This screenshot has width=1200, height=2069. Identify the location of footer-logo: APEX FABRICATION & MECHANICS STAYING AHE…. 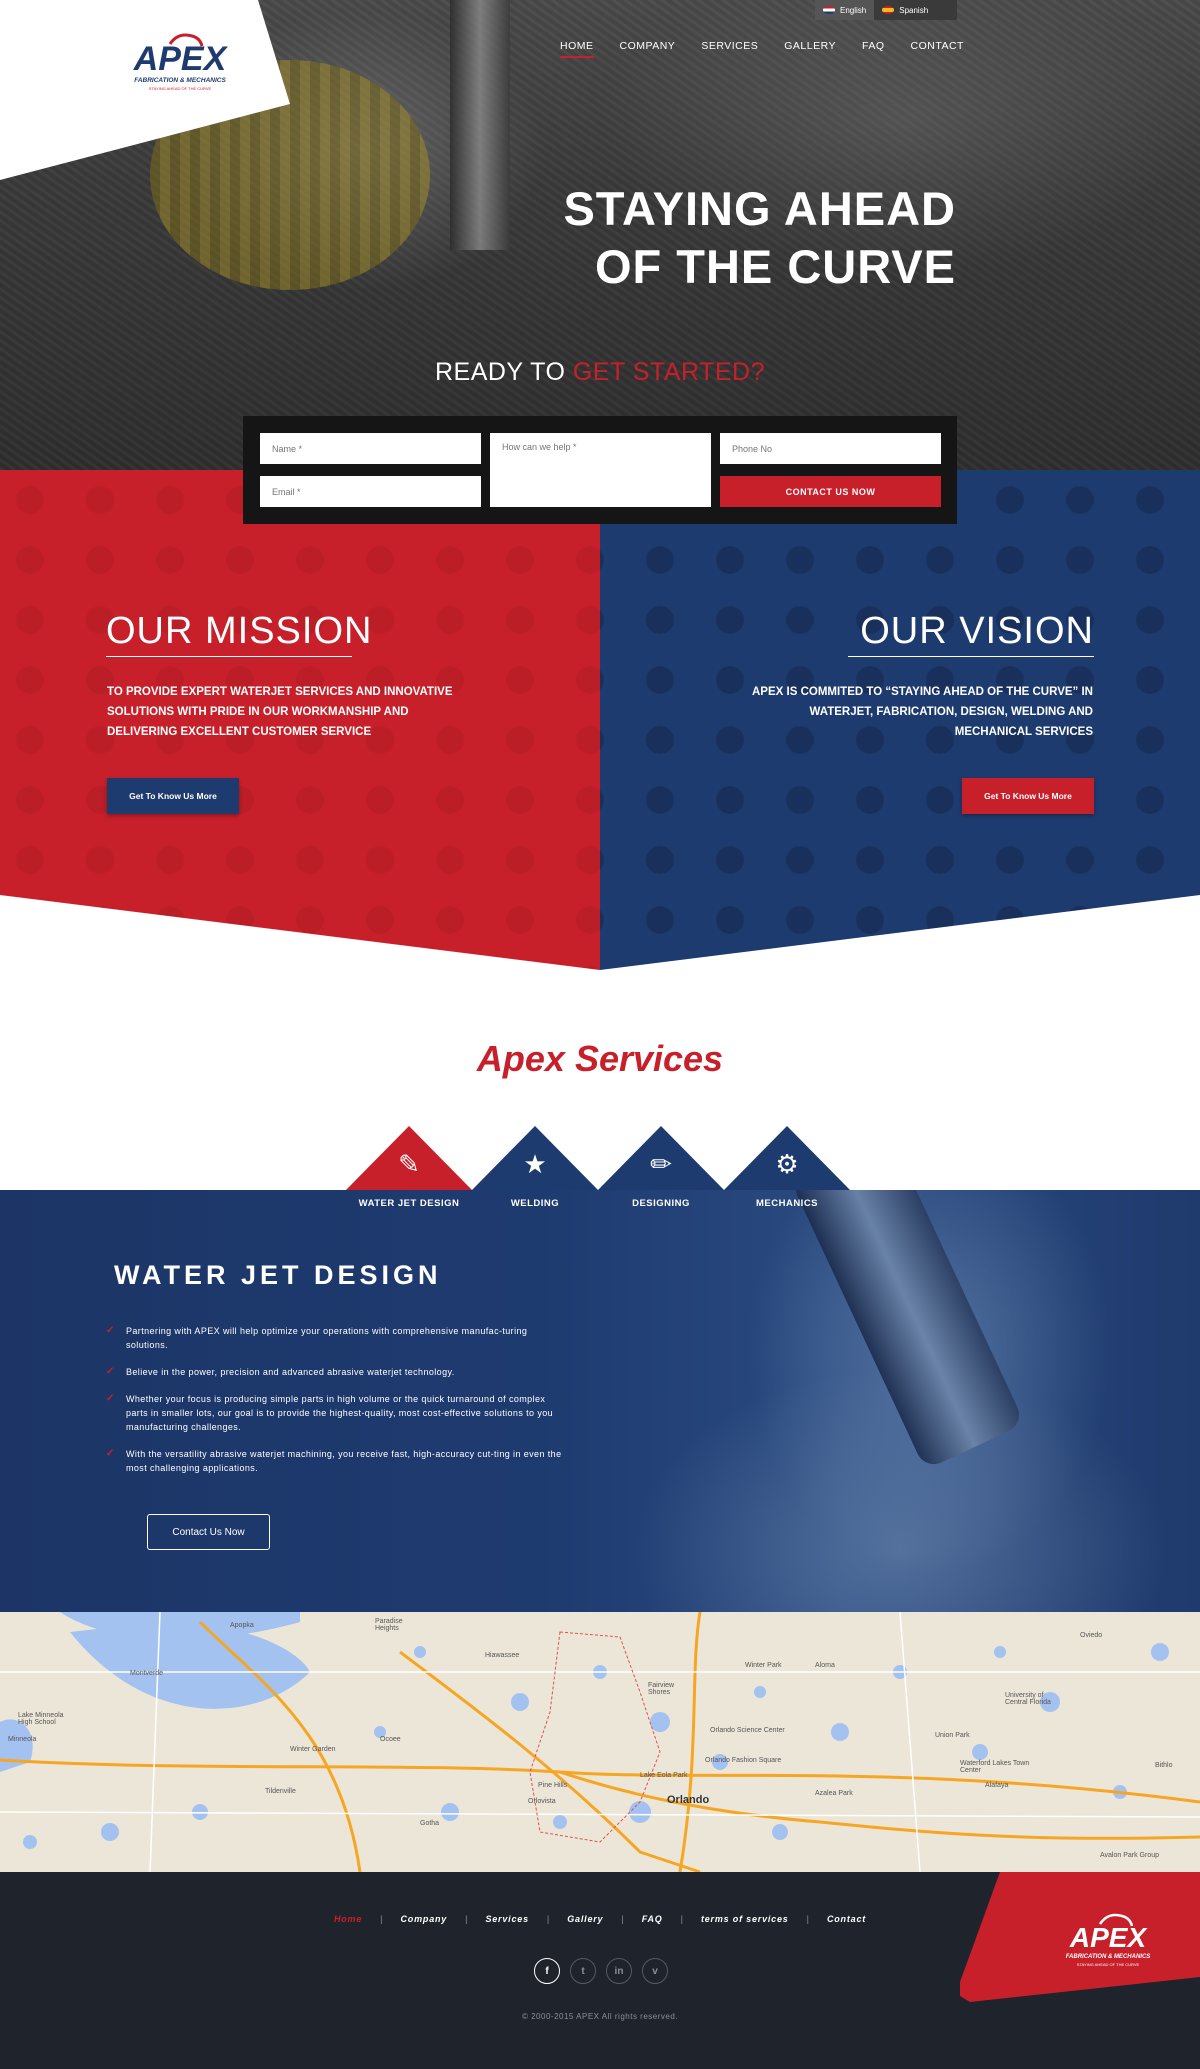
(1080, 1937).